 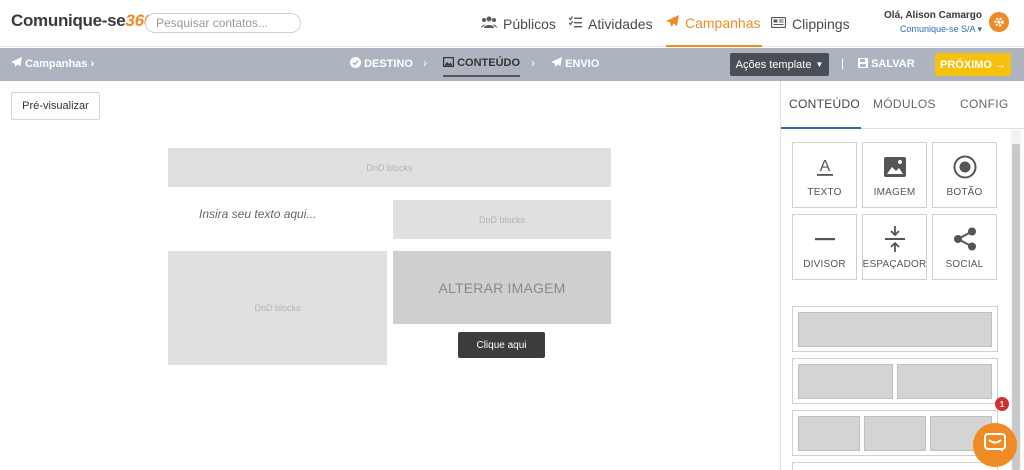 What do you see at coordinates (821, 128) in the screenshot?
I see `active-tab-indicator` at bounding box center [821, 128].